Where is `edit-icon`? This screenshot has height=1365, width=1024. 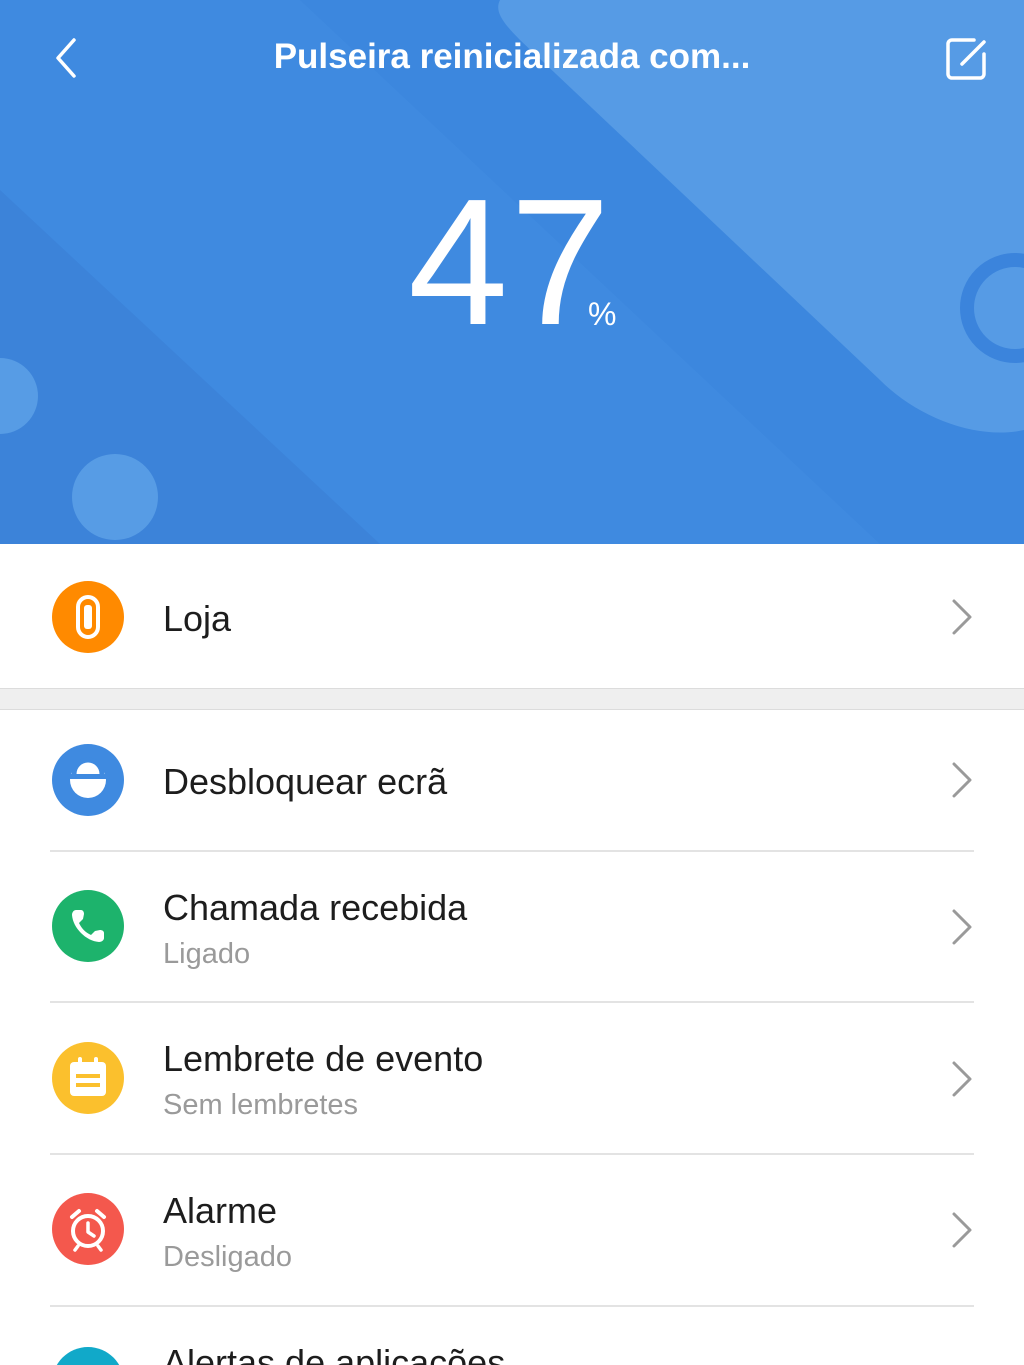 edit-icon is located at coordinates (966, 59).